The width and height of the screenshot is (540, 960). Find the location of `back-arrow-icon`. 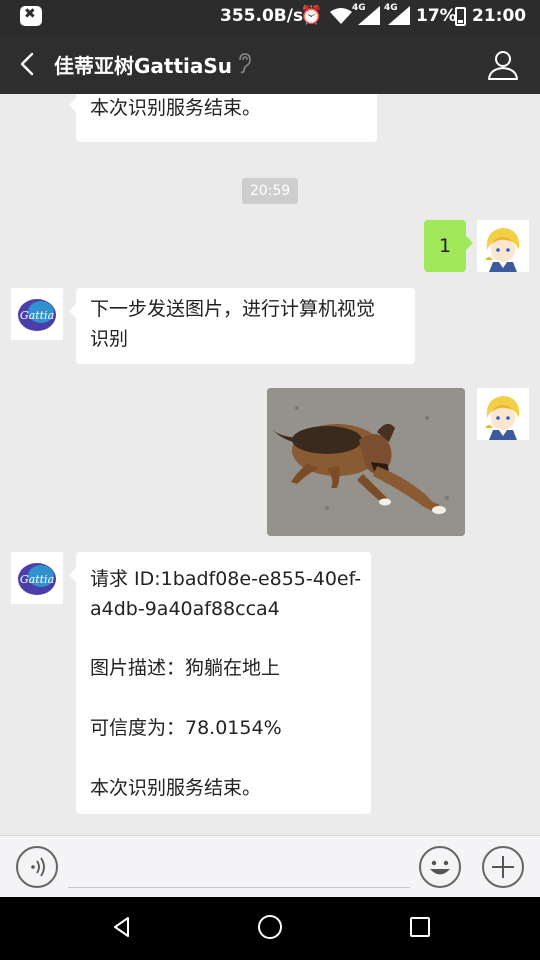

back-arrow-icon is located at coordinates (29, 64).